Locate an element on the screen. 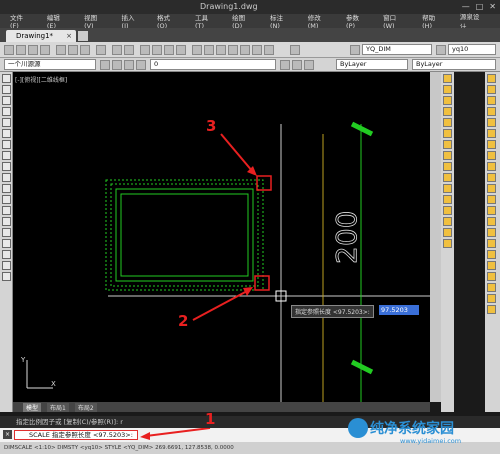 The width and height of the screenshot is (500, 454). trim-icon is located at coordinates (447, 177).